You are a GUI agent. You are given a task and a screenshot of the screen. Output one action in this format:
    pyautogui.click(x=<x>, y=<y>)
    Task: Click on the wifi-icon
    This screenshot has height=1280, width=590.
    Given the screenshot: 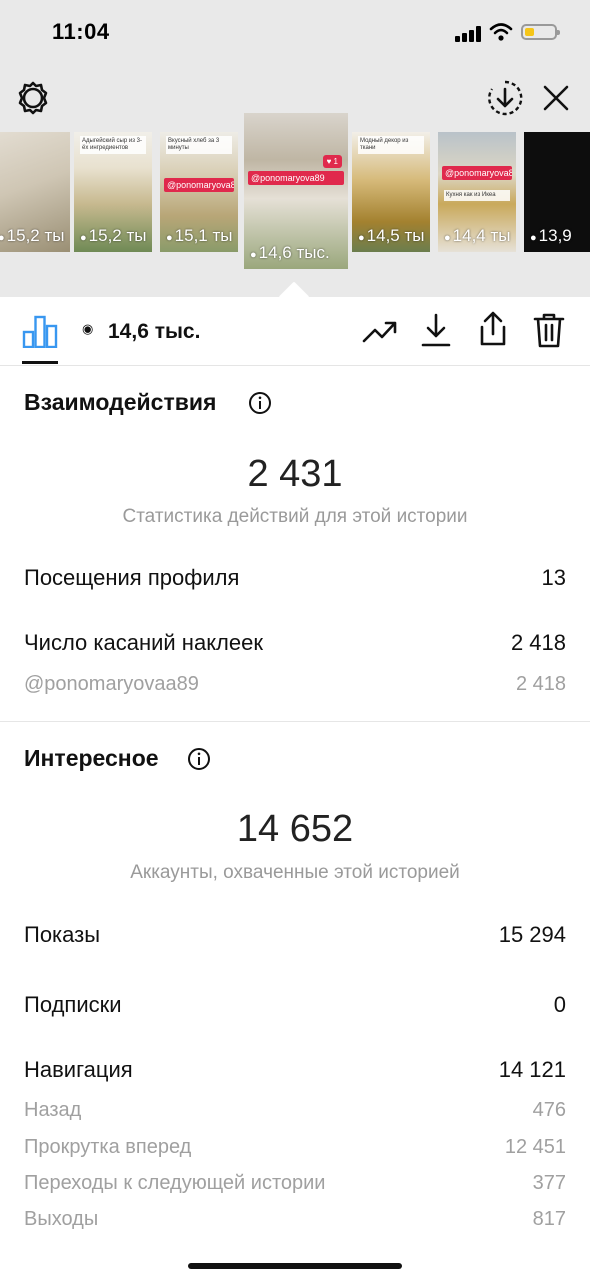 What is the action you would take?
    pyautogui.click(x=501, y=32)
    